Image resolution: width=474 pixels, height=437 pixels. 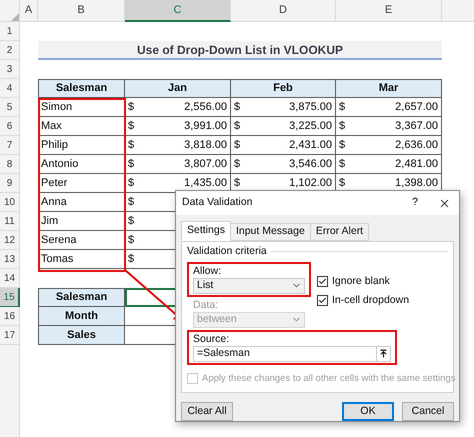 What do you see at coordinates (283, 11) in the screenshot?
I see `column-header: D` at bounding box center [283, 11].